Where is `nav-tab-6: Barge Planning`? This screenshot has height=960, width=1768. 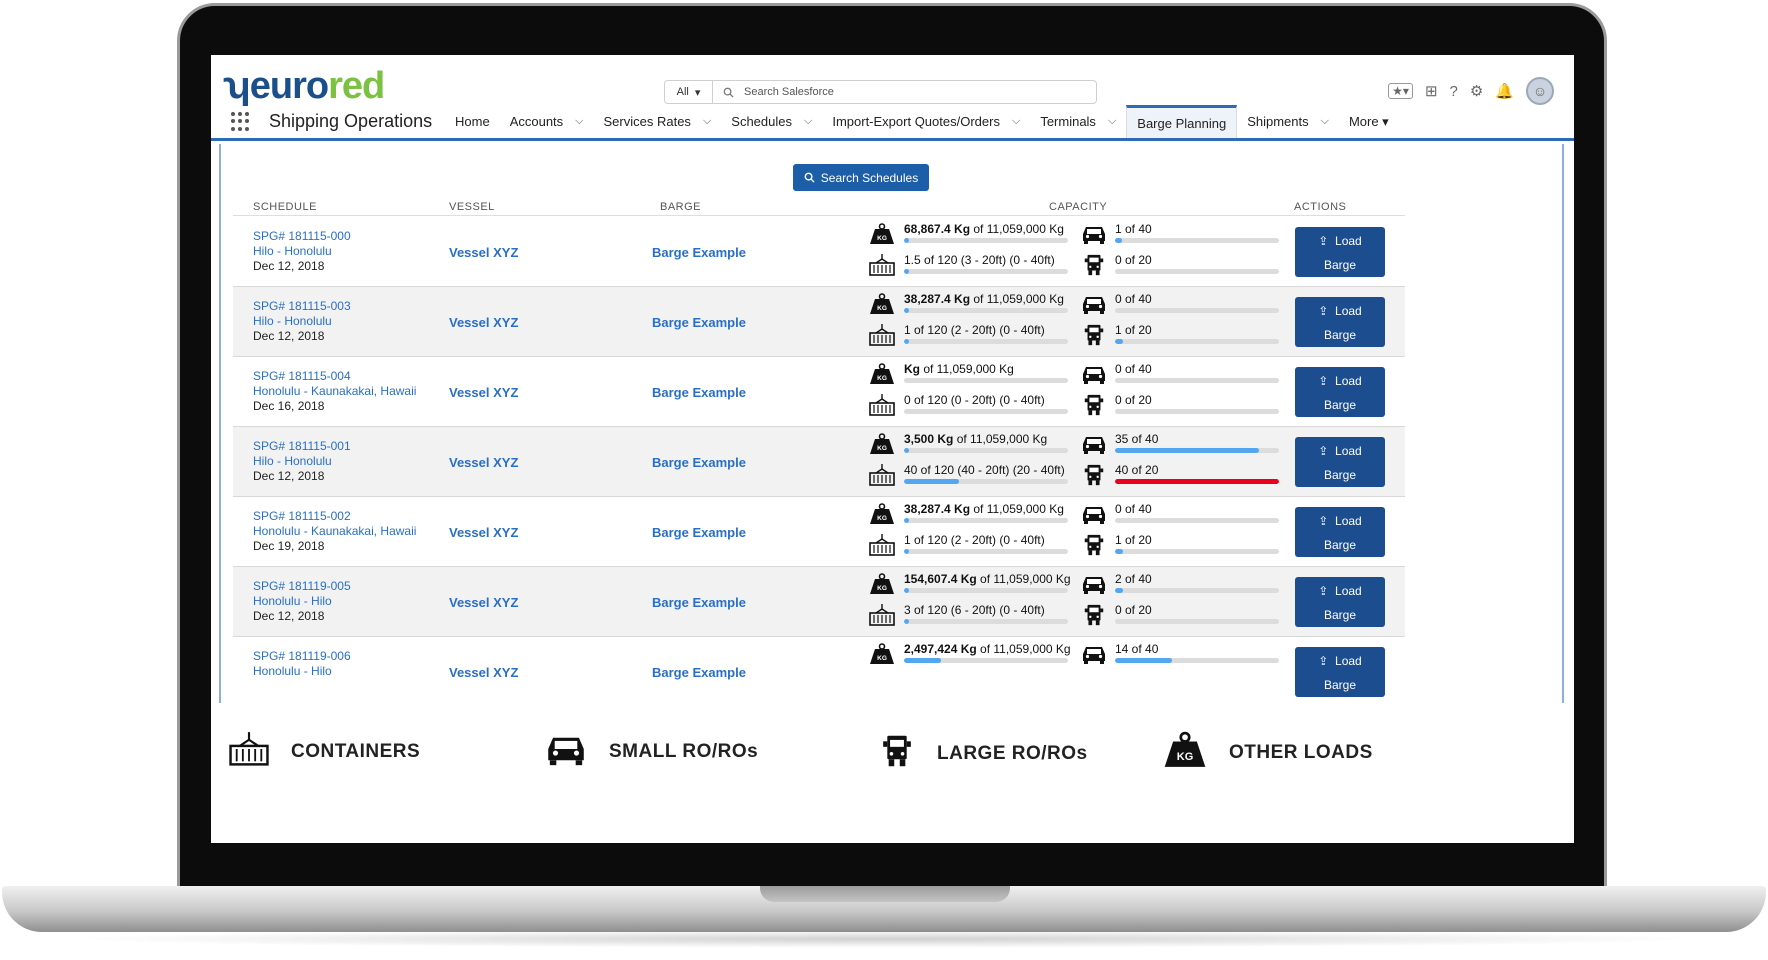
nav-tab-6: Barge Planning is located at coordinates (1182, 121).